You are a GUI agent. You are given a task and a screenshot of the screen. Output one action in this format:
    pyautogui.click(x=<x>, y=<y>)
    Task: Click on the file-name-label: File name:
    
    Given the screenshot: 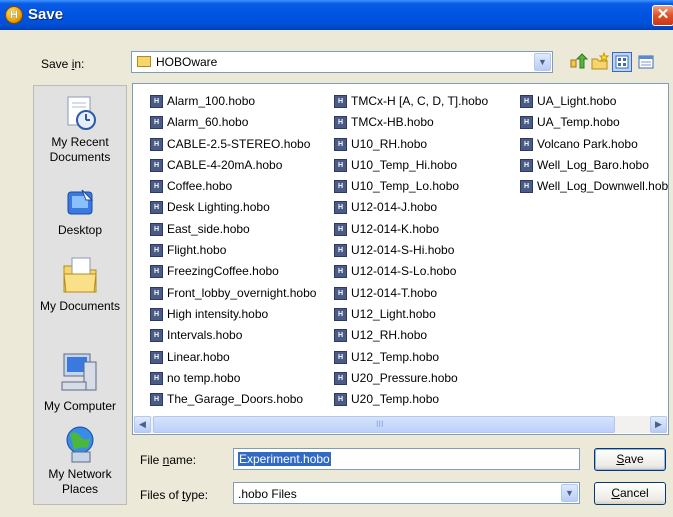 What is the action you would take?
    pyautogui.click(x=168, y=460)
    